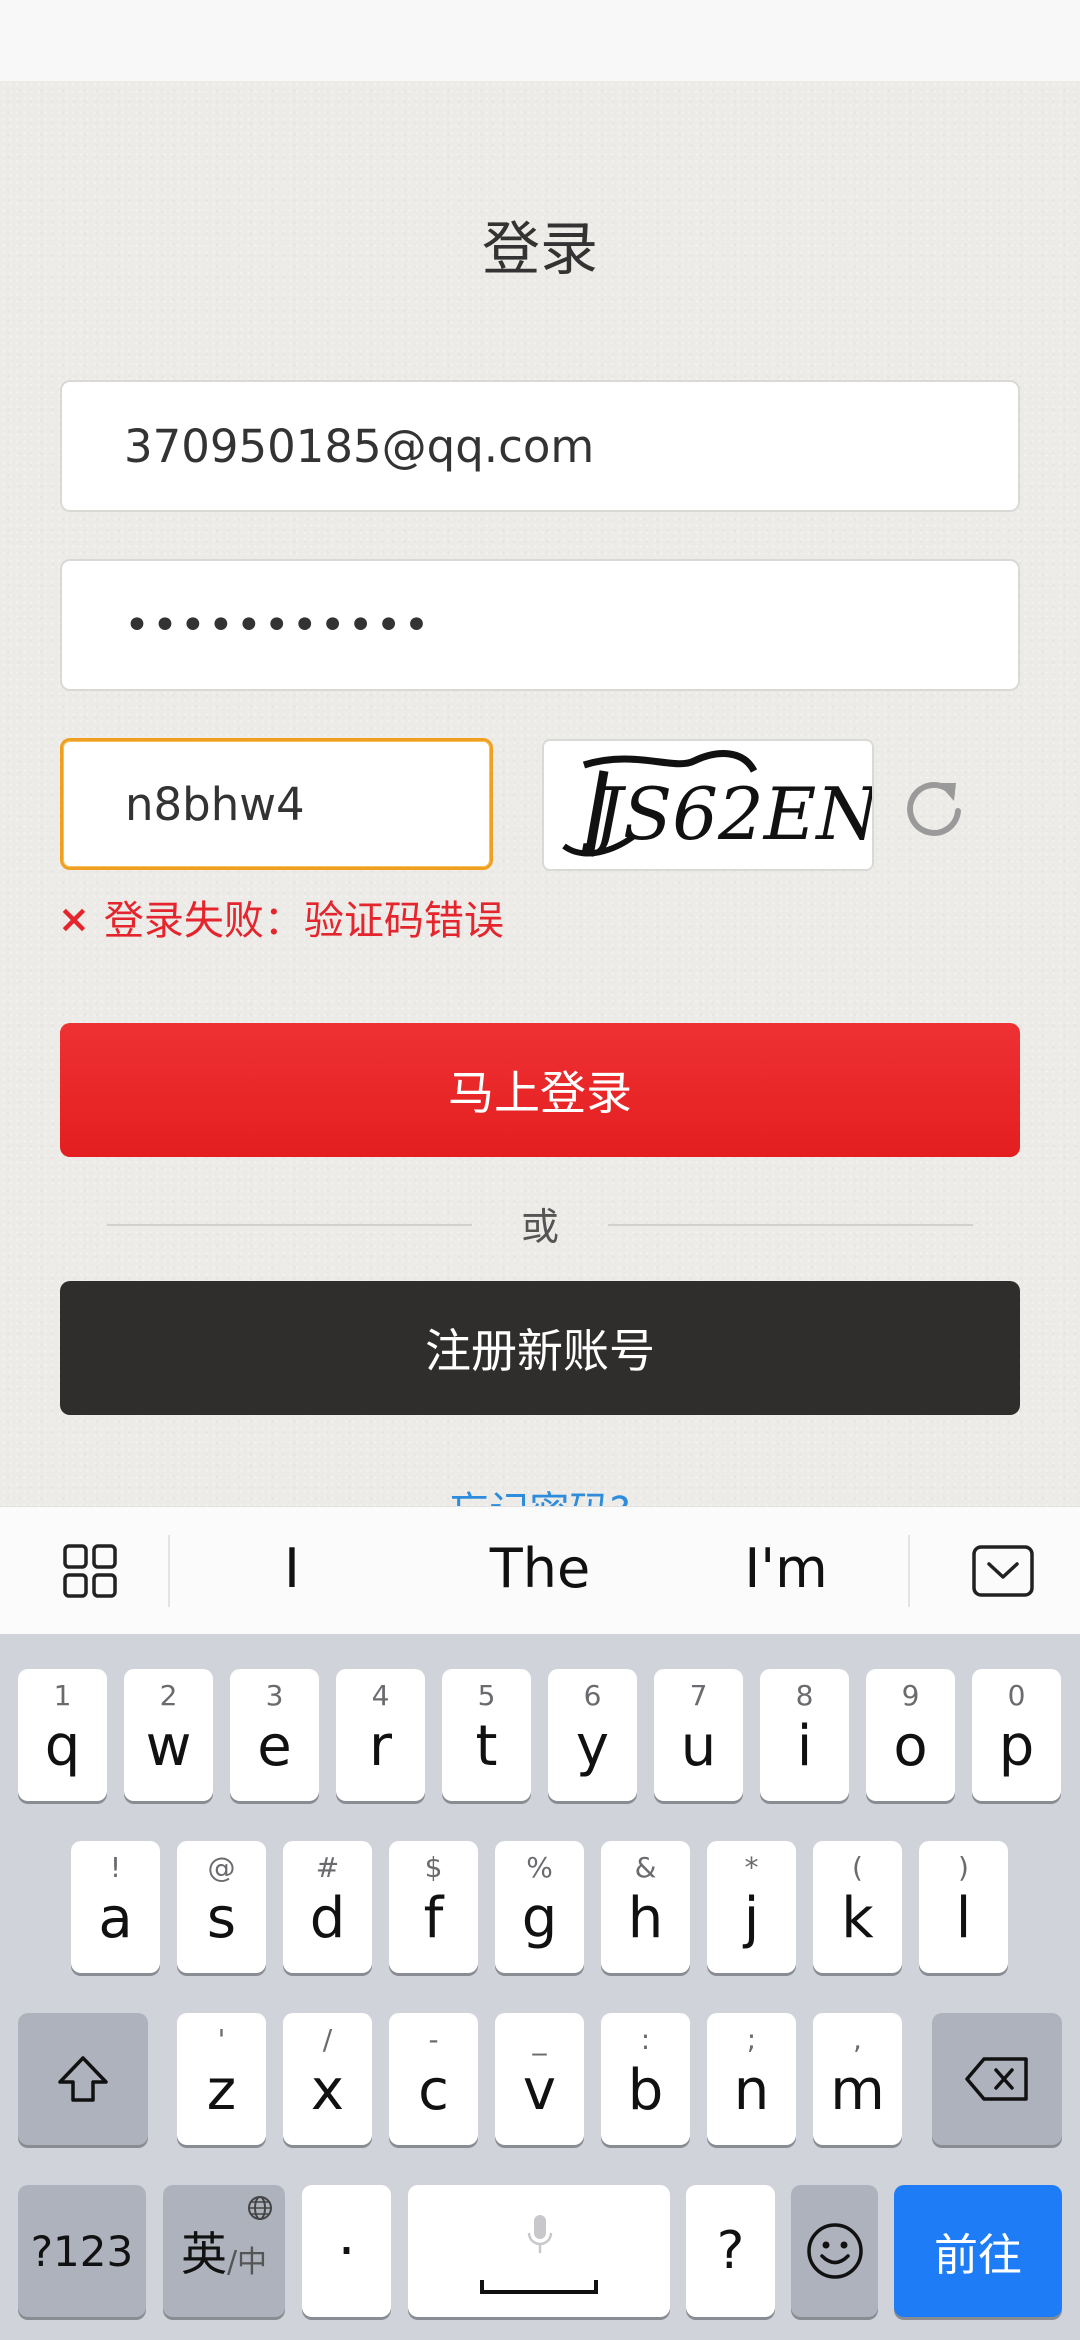  What do you see at coordinates (433, 2079) in the screenshot?
I see `key-c: -c` at bounding box center [433, 2079].